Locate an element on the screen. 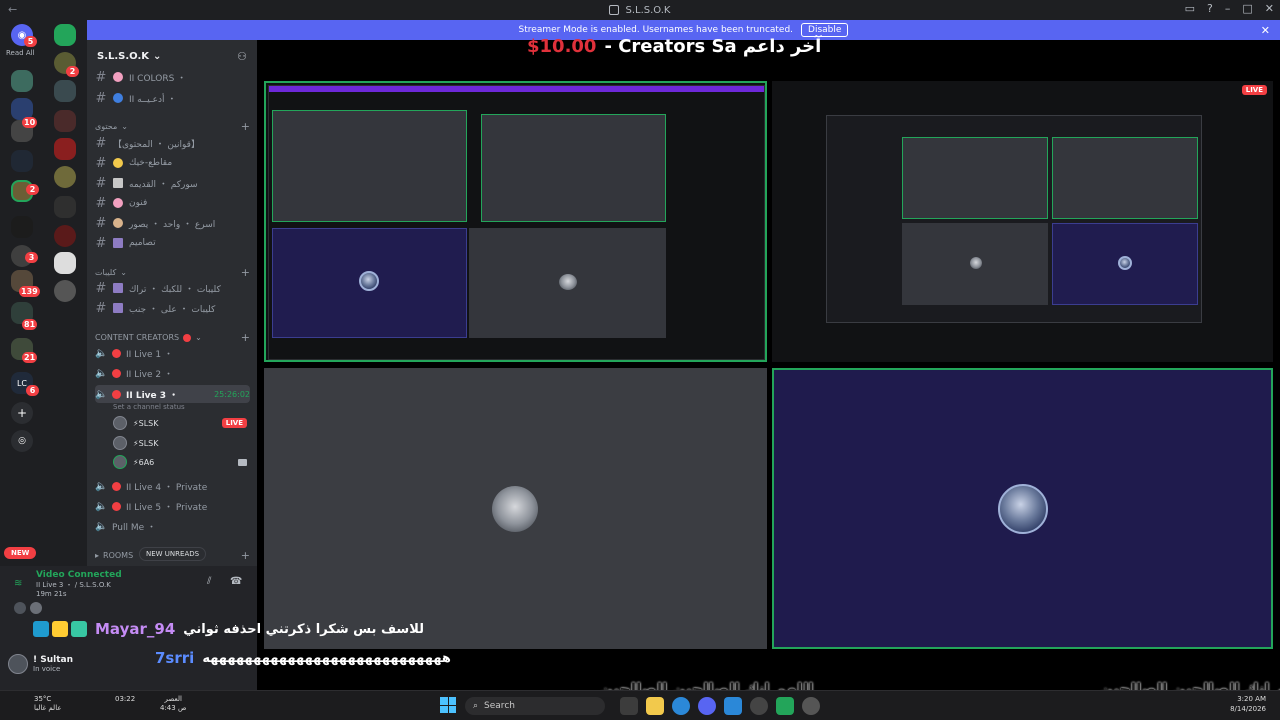 This screenshot has height=720, width=1280. system-clock: 3:20 AM 8/14/2026 is located at coordinates (1248, 704).